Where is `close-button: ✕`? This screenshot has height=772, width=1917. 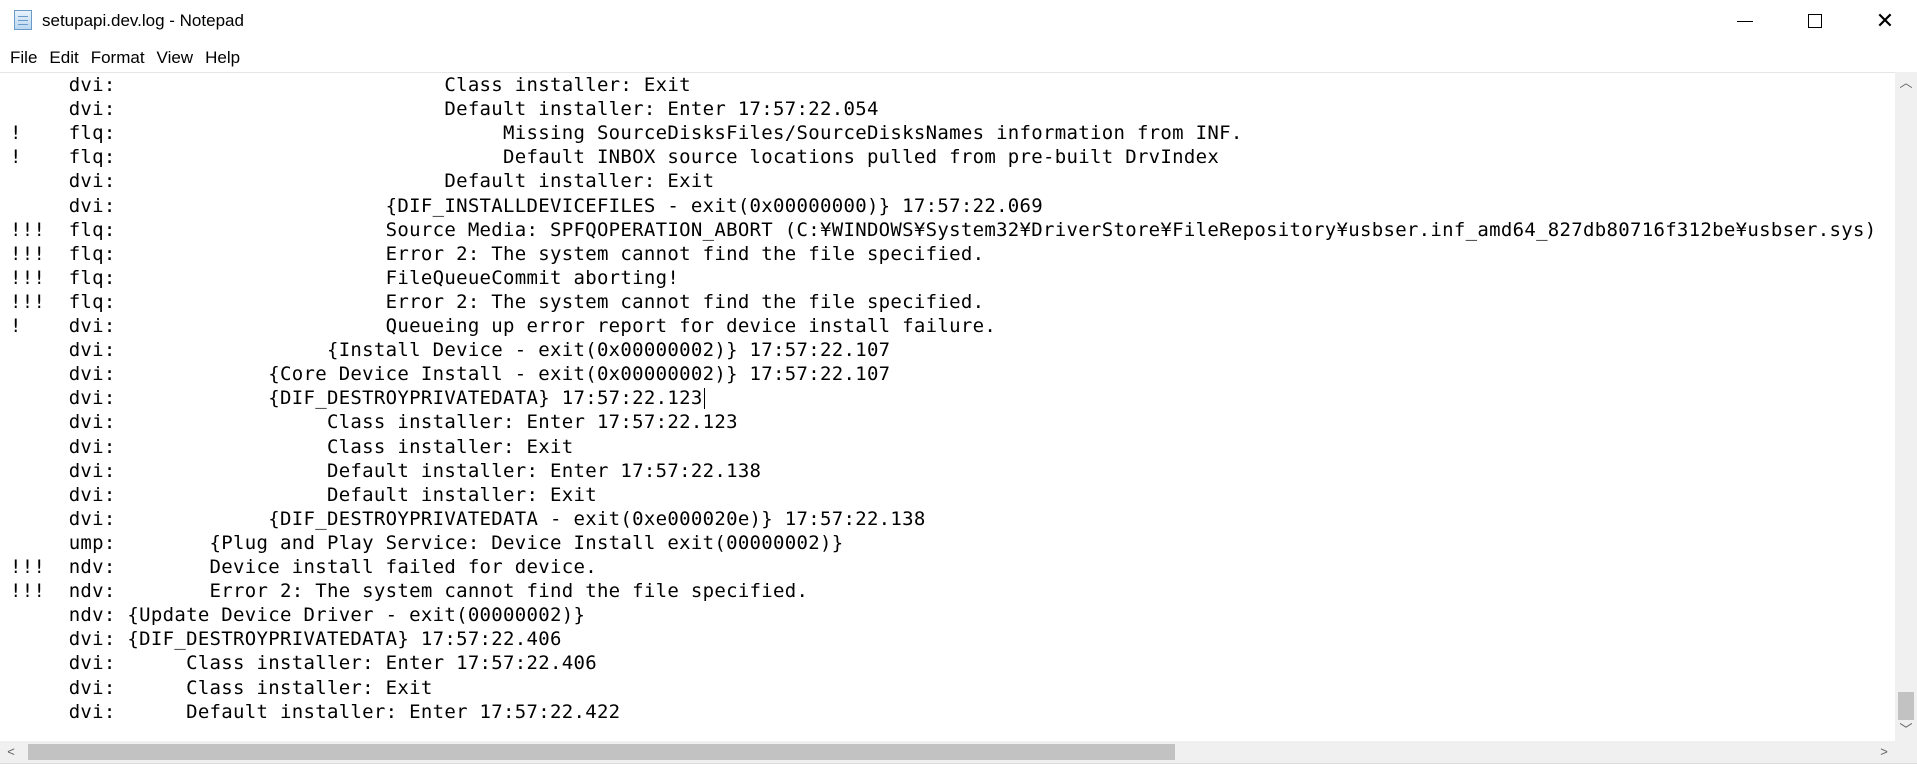
close-button: ✕ is located at coordinates (1883, 21).